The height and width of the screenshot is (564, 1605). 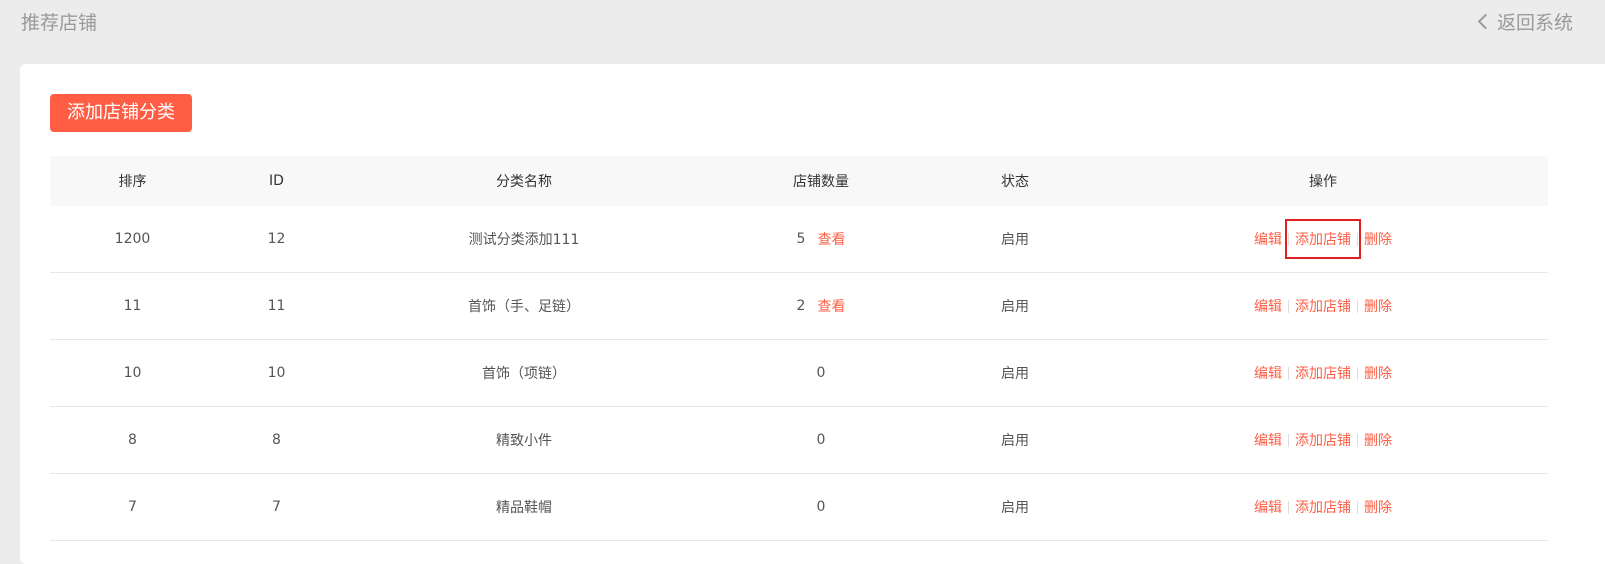 What do you see at coordinates (524, 181) in the screenshot?
I see `column-header-name: 分类名称` at bounding box center [524, 181].